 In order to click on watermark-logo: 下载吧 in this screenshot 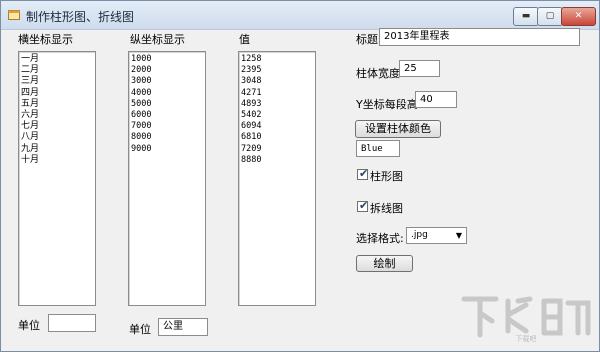, I will do `click(526, 319)`.